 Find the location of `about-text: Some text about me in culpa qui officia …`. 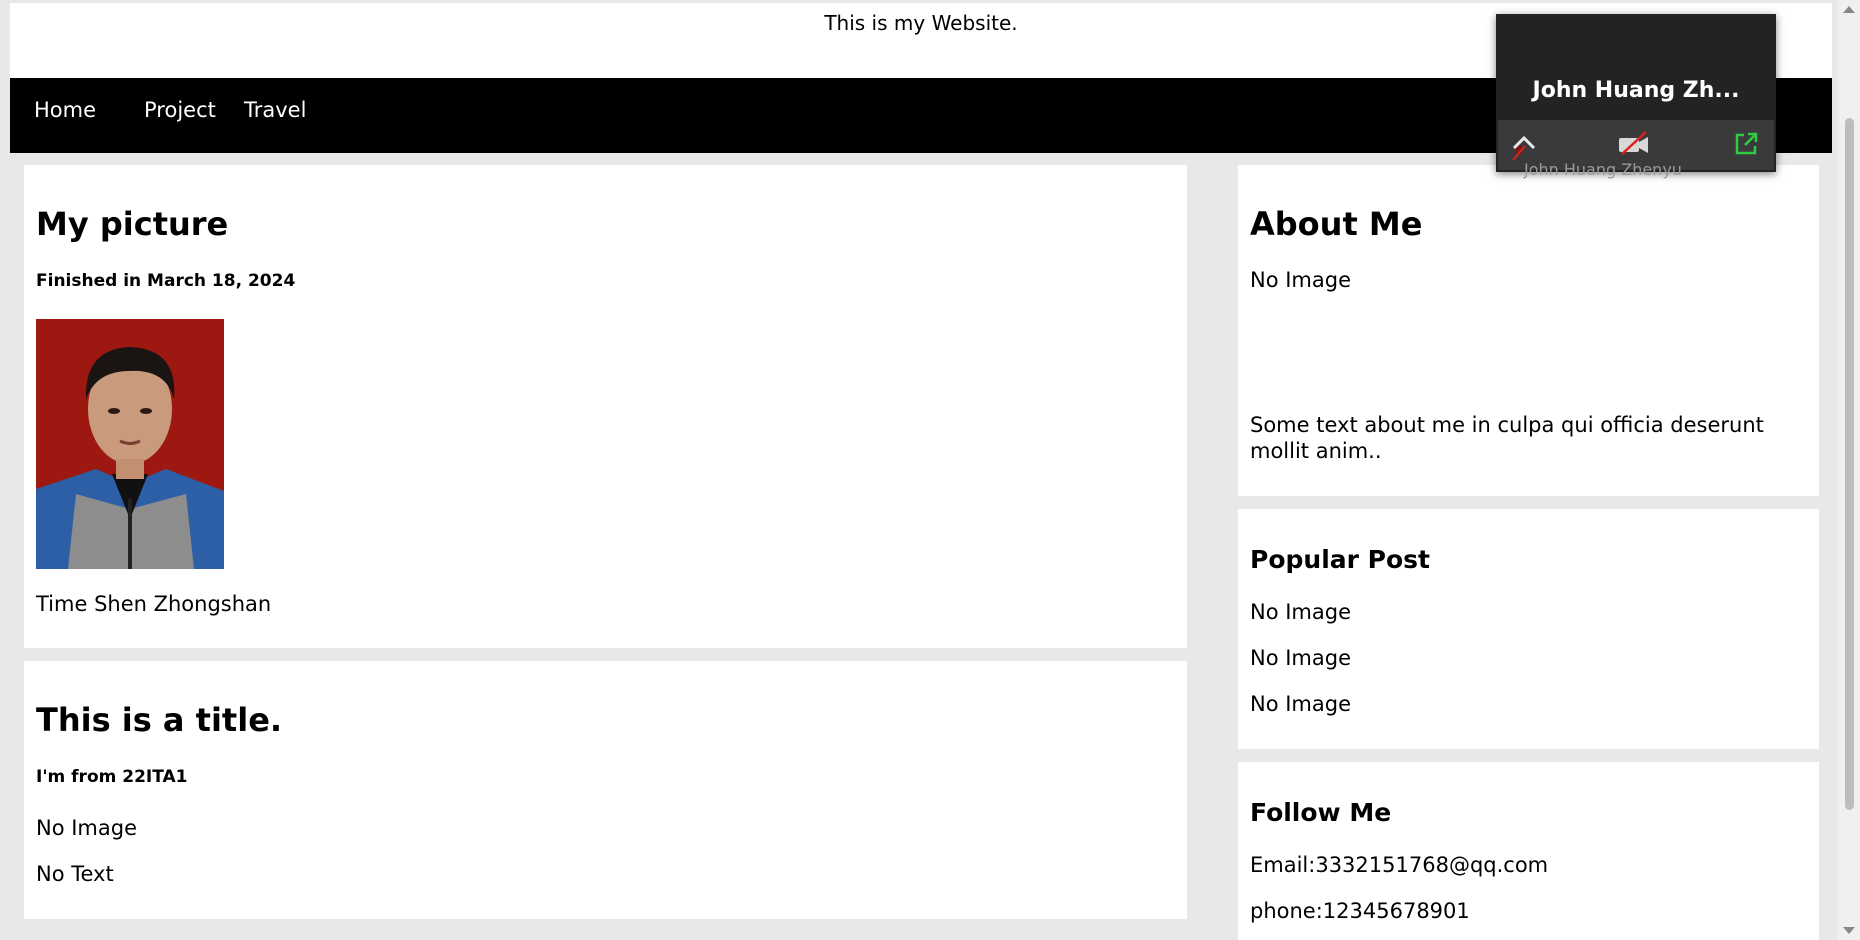

about-text: Some text about me in culpa qui officia … is located at coordinates (1507, 438).